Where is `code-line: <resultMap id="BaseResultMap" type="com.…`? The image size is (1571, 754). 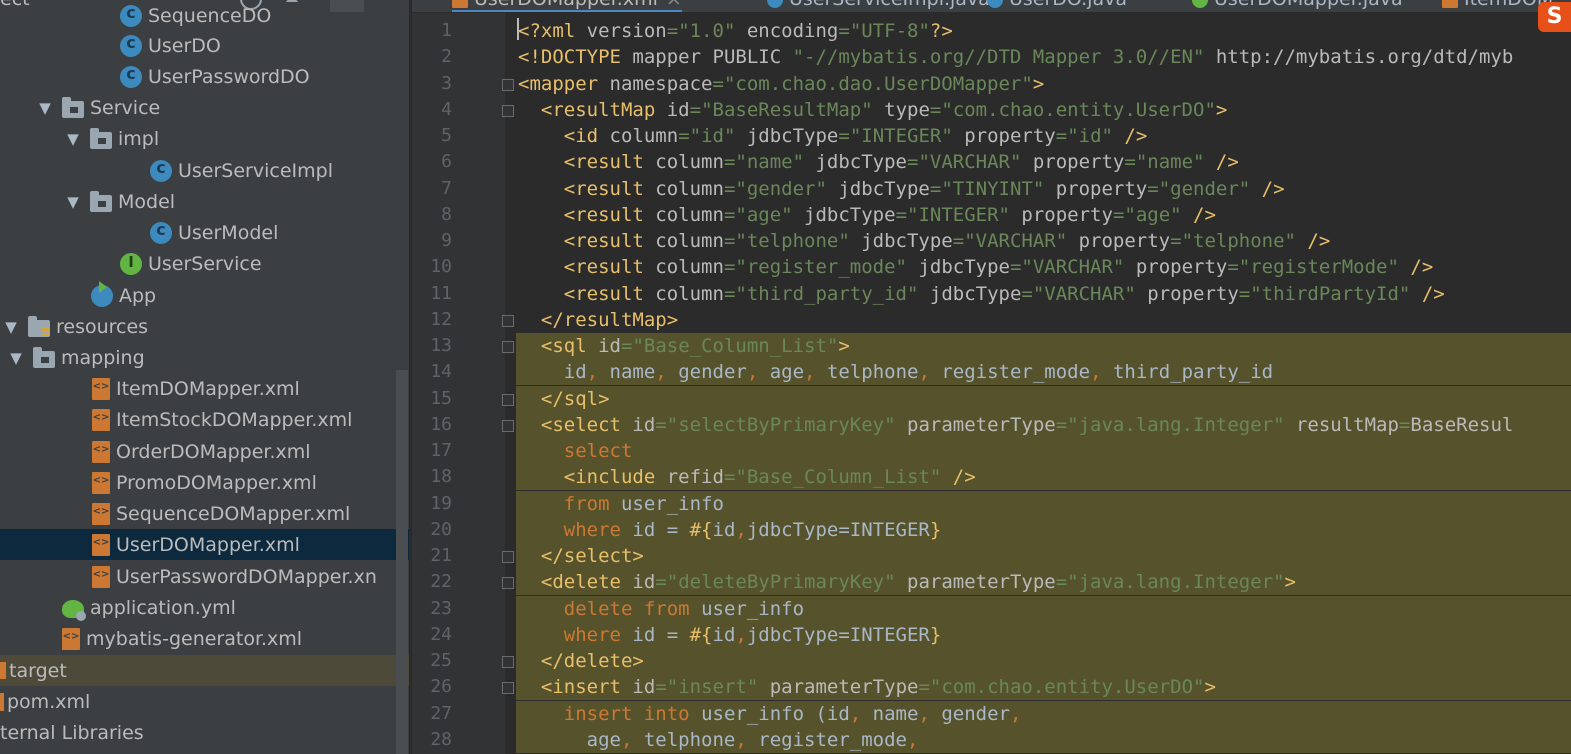
code-line: <resultMap id="BaseResultMap" type="com.… is located at coordinates (872, 110).